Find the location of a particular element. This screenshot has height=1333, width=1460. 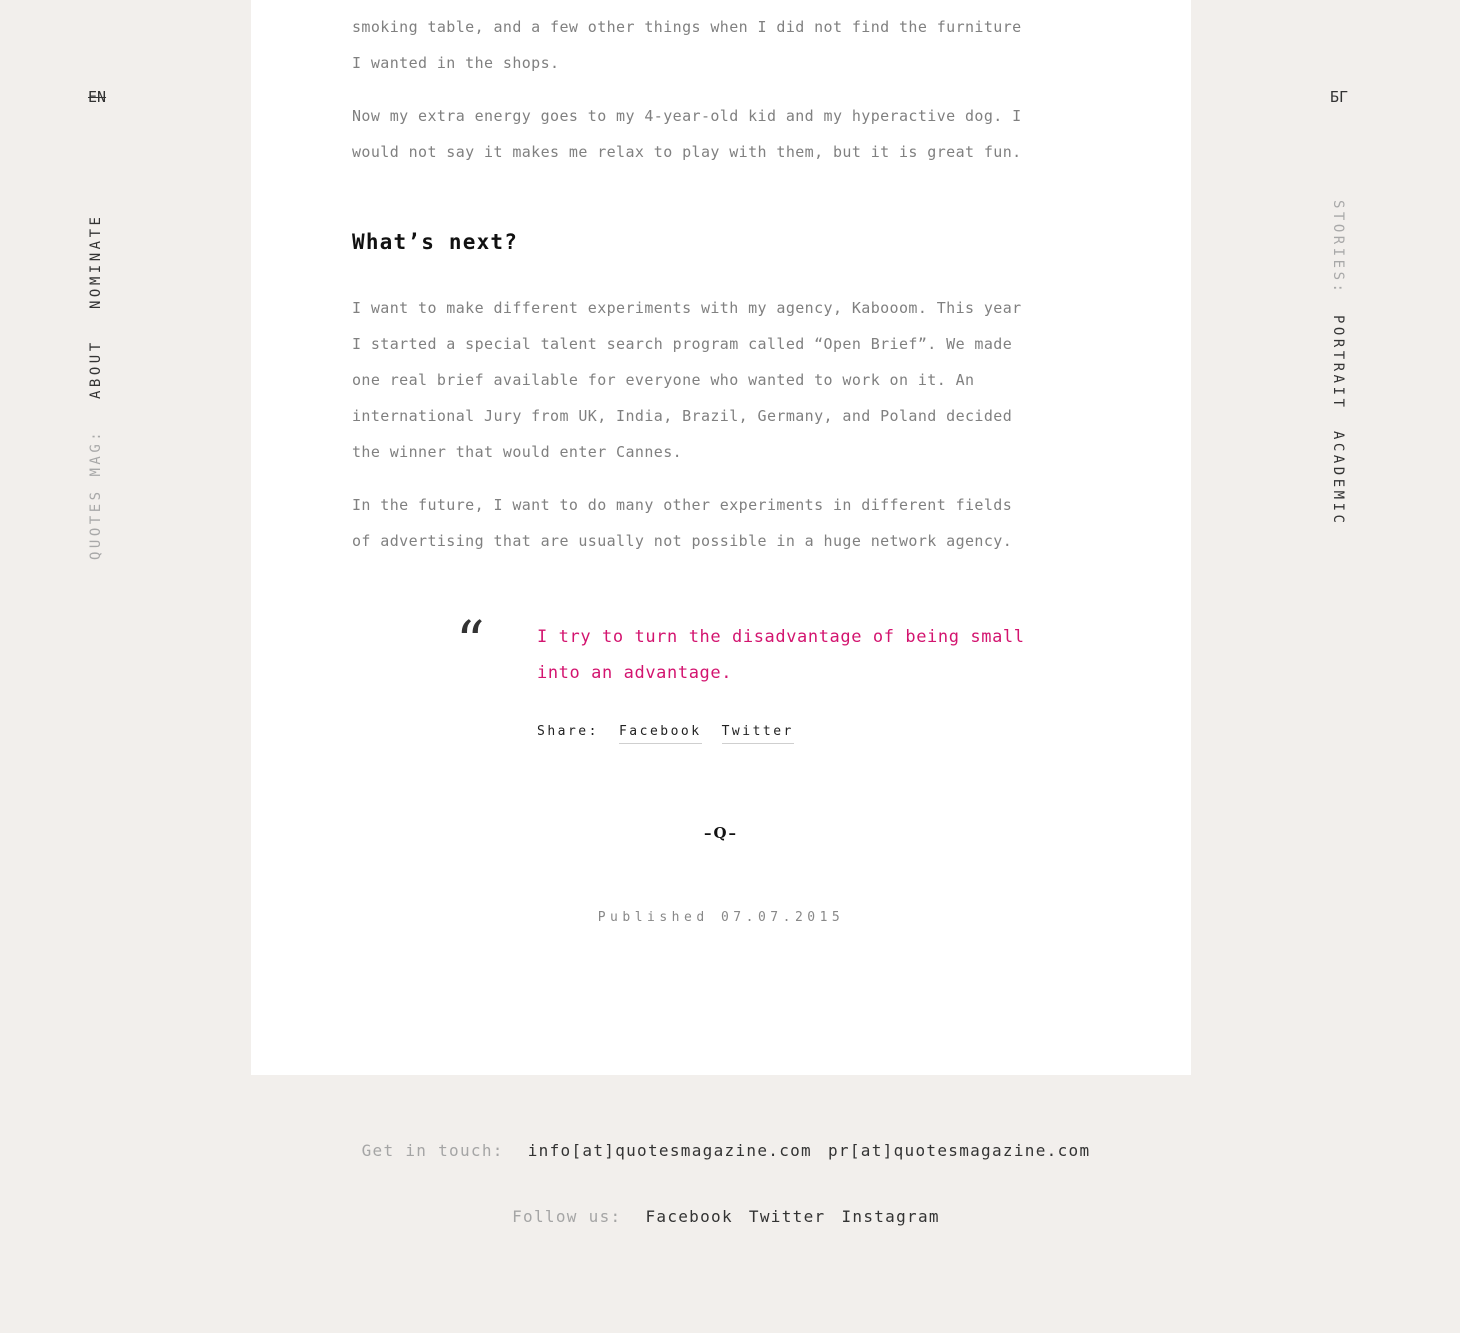

nav-portrait: PORTRAIT is located at coordinates (1338, 362).